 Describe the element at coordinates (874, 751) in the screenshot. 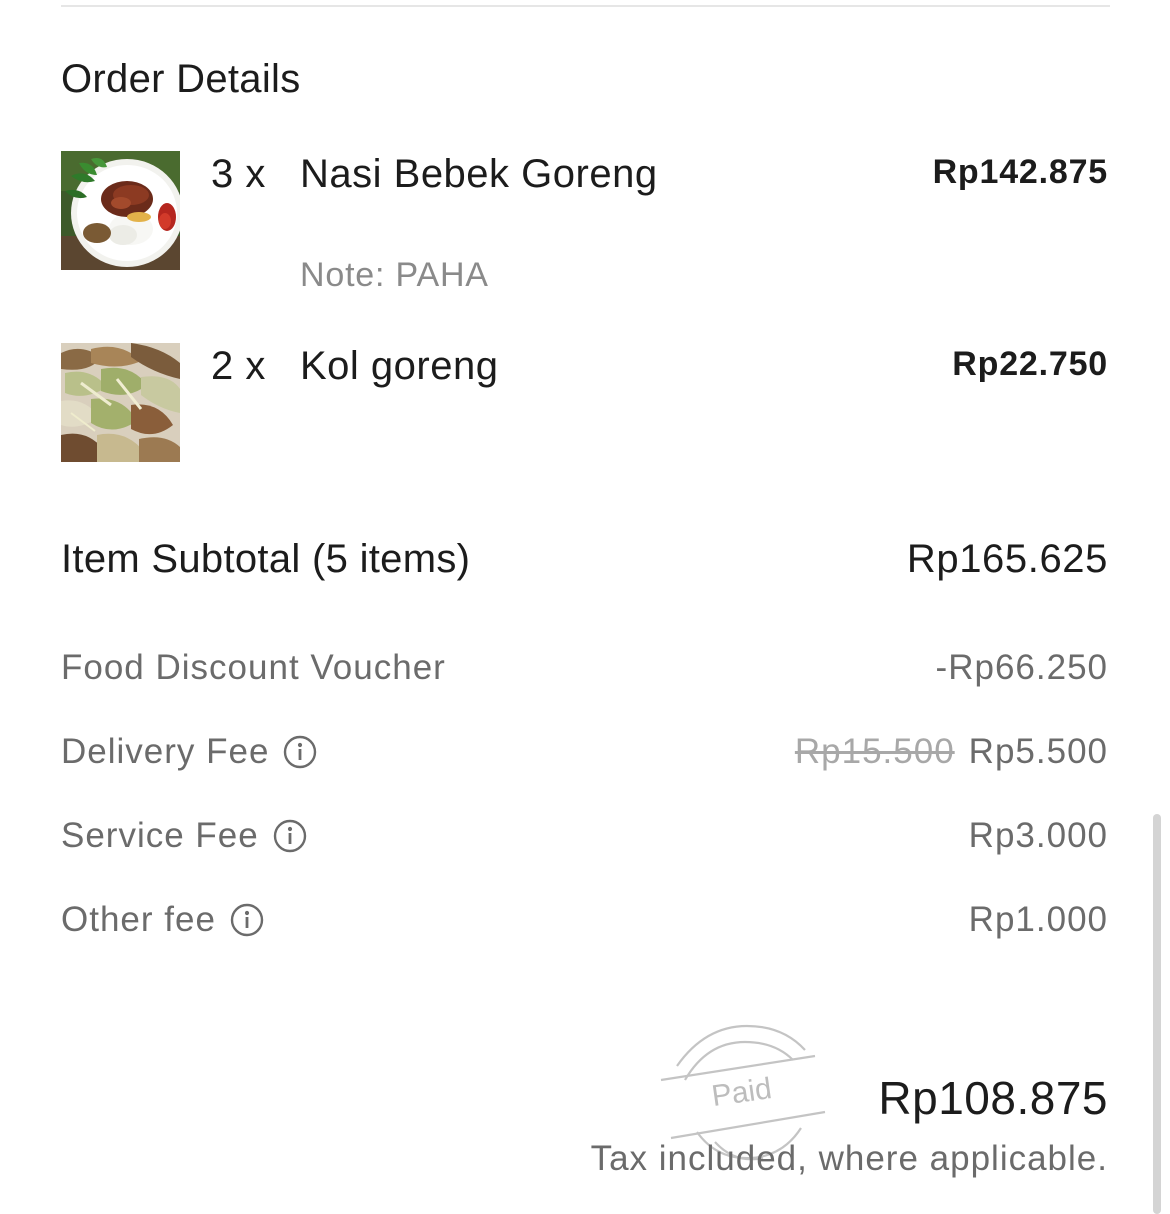

I see `original-delivery-fee: Rp15.500` at that location.